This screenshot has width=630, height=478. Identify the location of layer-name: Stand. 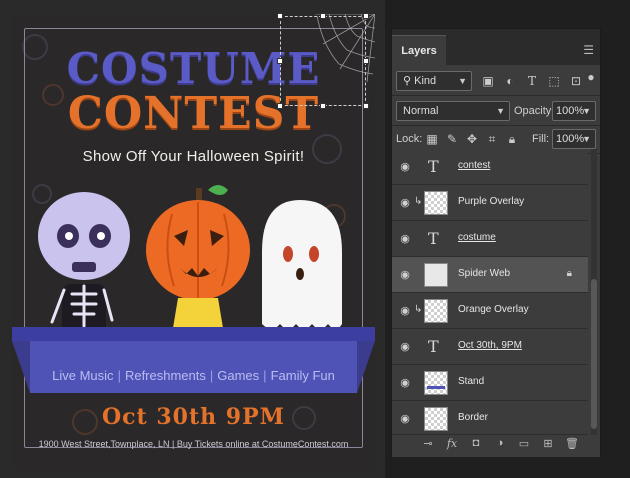
(471, 381).